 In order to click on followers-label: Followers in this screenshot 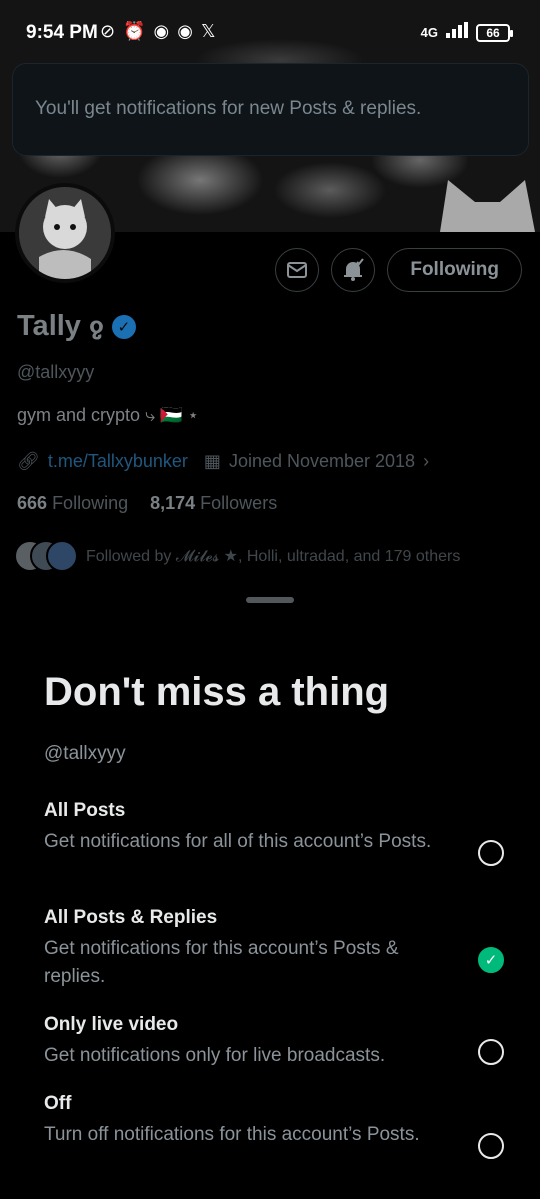, I will do `click(239, 503)`.